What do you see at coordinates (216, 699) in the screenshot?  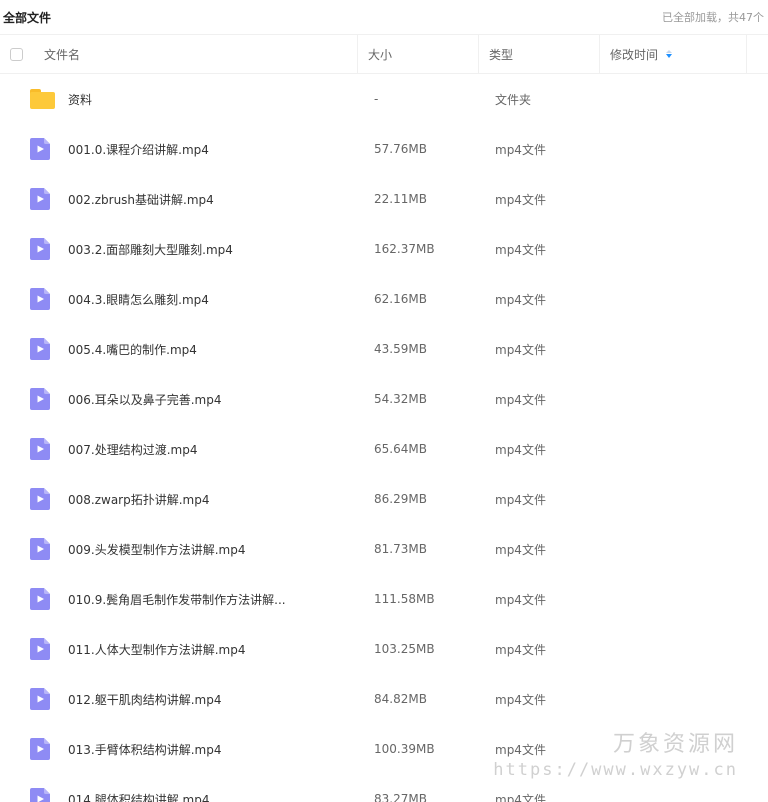 I see `file-name: 012.躯干肌肉结构讲解.mp4` at bounding box center [216, 699].